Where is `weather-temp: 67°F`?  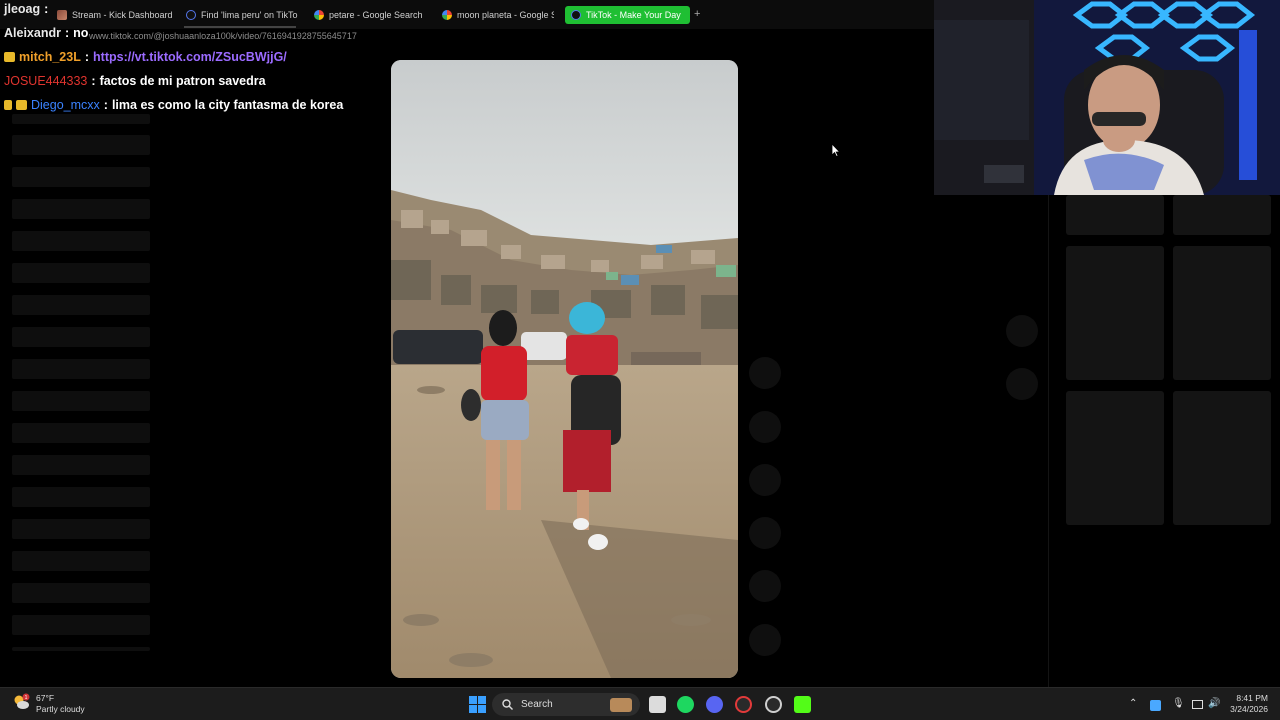
weather-temp: 67°F is located at coordinates (45, 698).